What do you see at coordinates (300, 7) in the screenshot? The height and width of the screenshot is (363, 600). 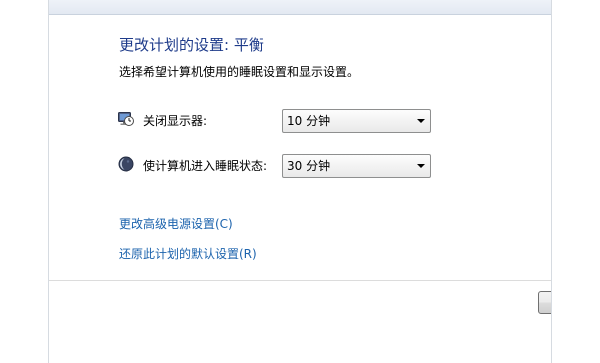 I see `address-bar-edge` at bounding box center [300, 7].